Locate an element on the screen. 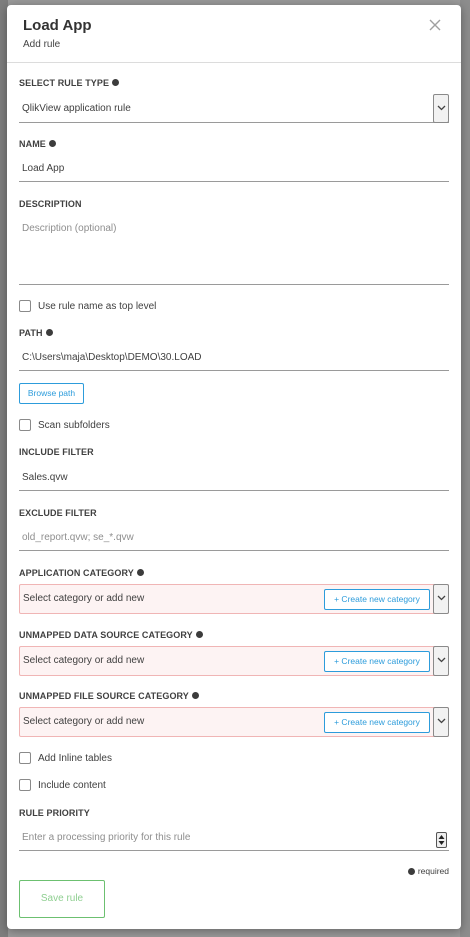  dialog-header: Load App Add rule is located at coordinates (234, 34).